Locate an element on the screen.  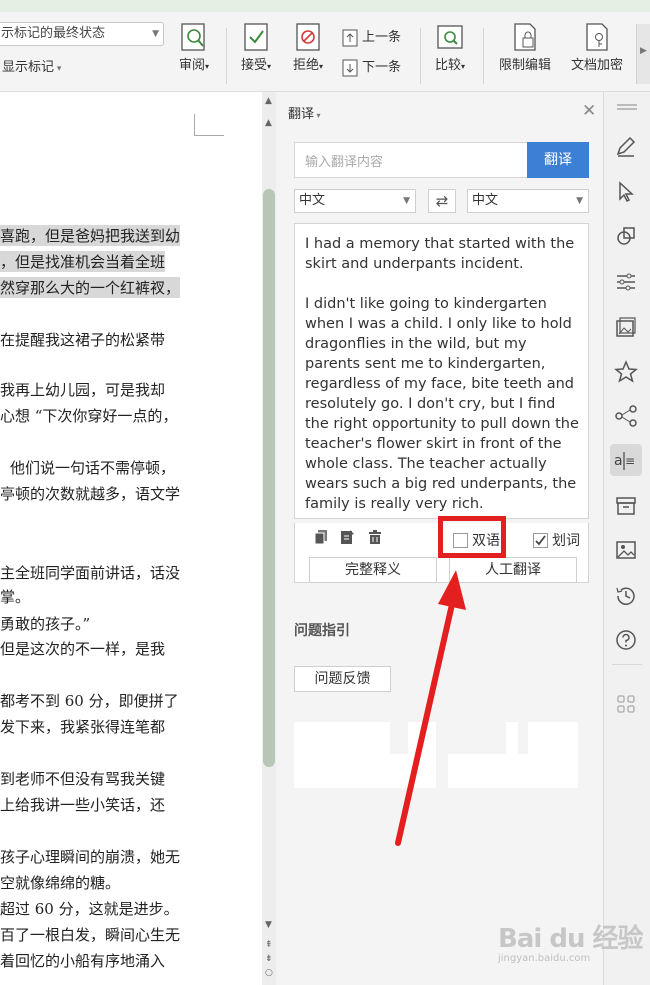
next-label: 下一条 is located at coordinates (382, 67).